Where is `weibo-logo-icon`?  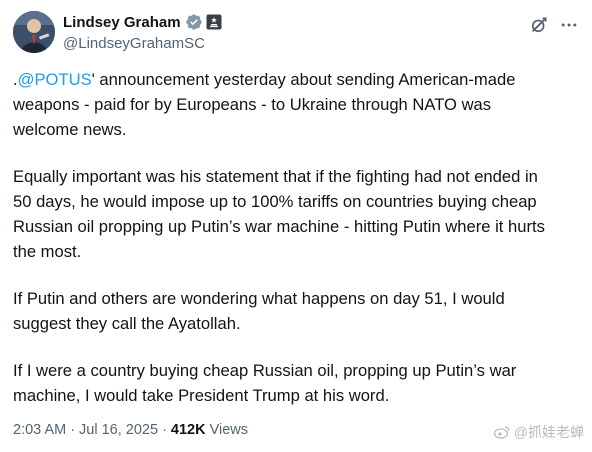
weibo-logo-icon is located at coordinates (501, 432).